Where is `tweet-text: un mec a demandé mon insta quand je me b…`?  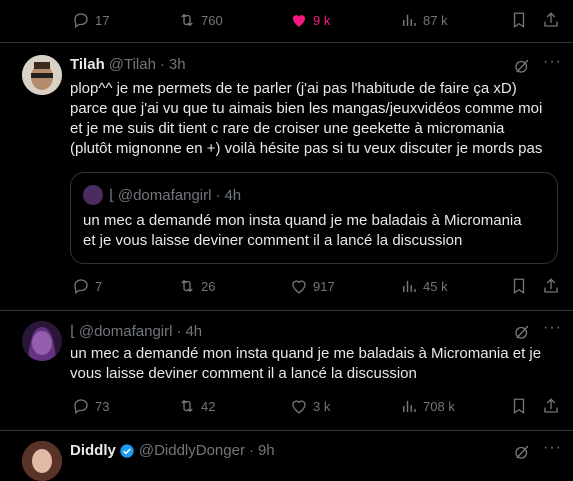
tweet-text: un mec a demandé mon insta quand je me b… is located at coordinates (317, 364).